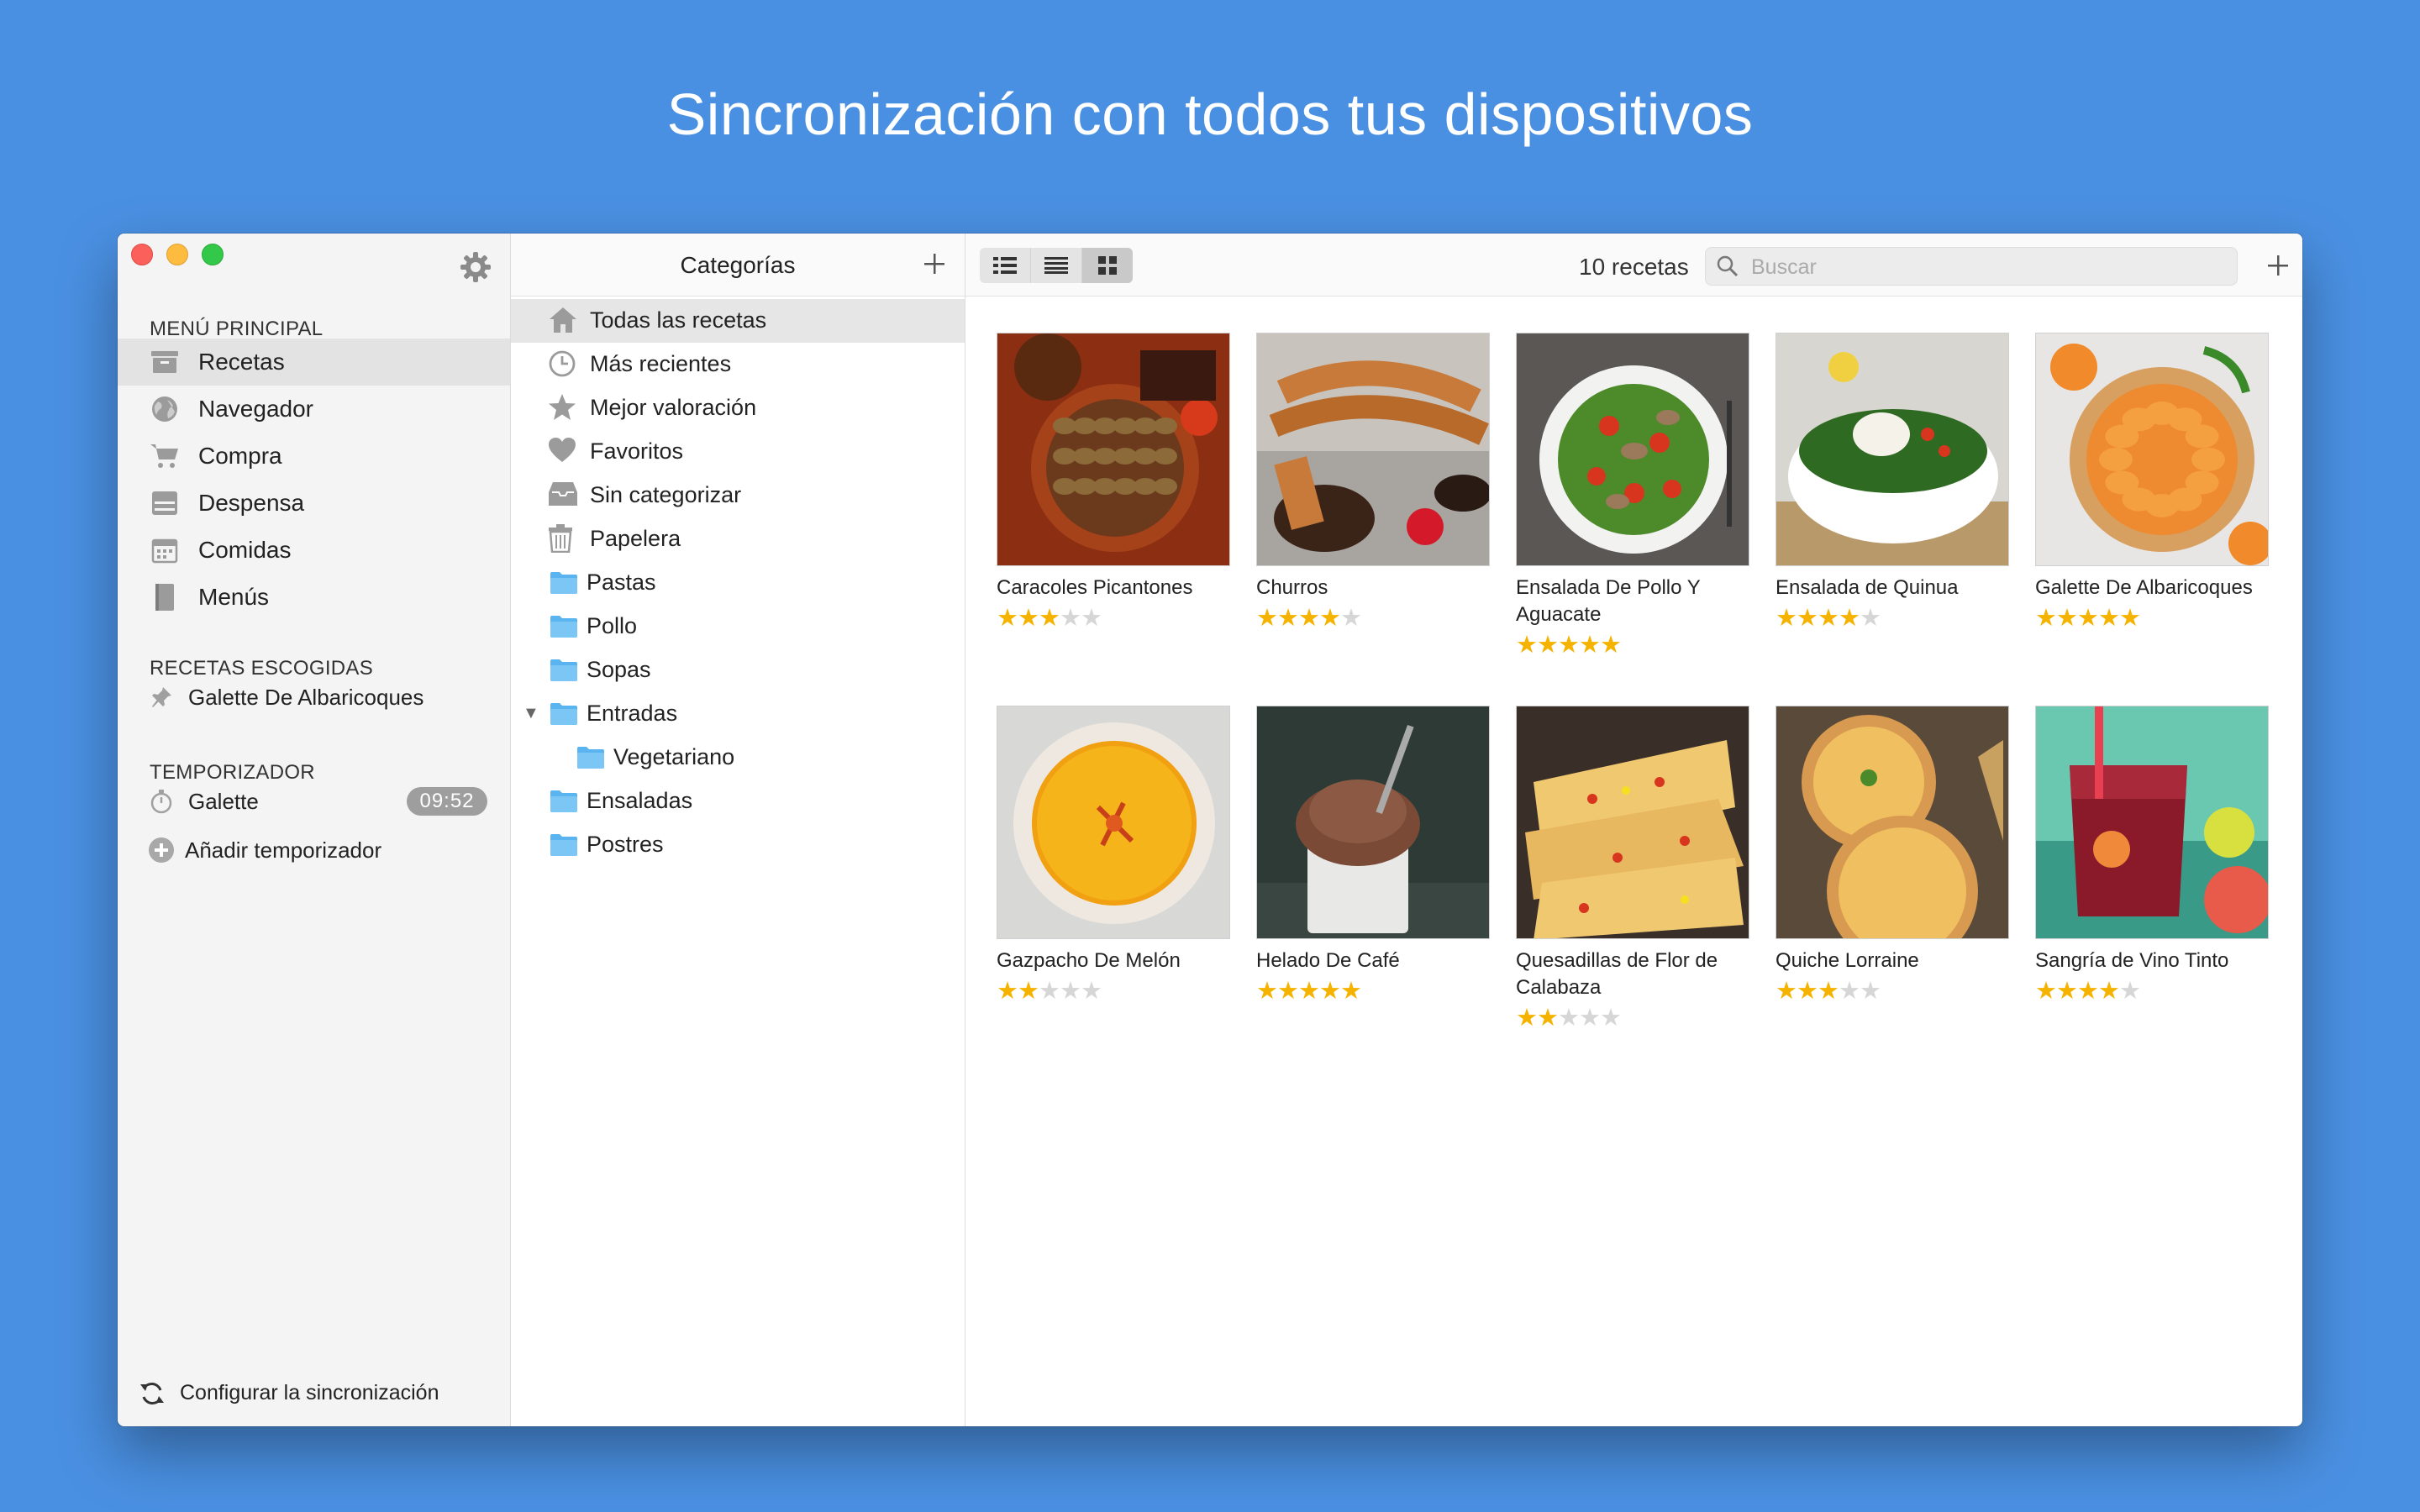 This screenshot has width=2420, height=1512. Describe the element at coordinates (738, 583) in the screenshot. I see `category-pastas: Pastas` at that location.